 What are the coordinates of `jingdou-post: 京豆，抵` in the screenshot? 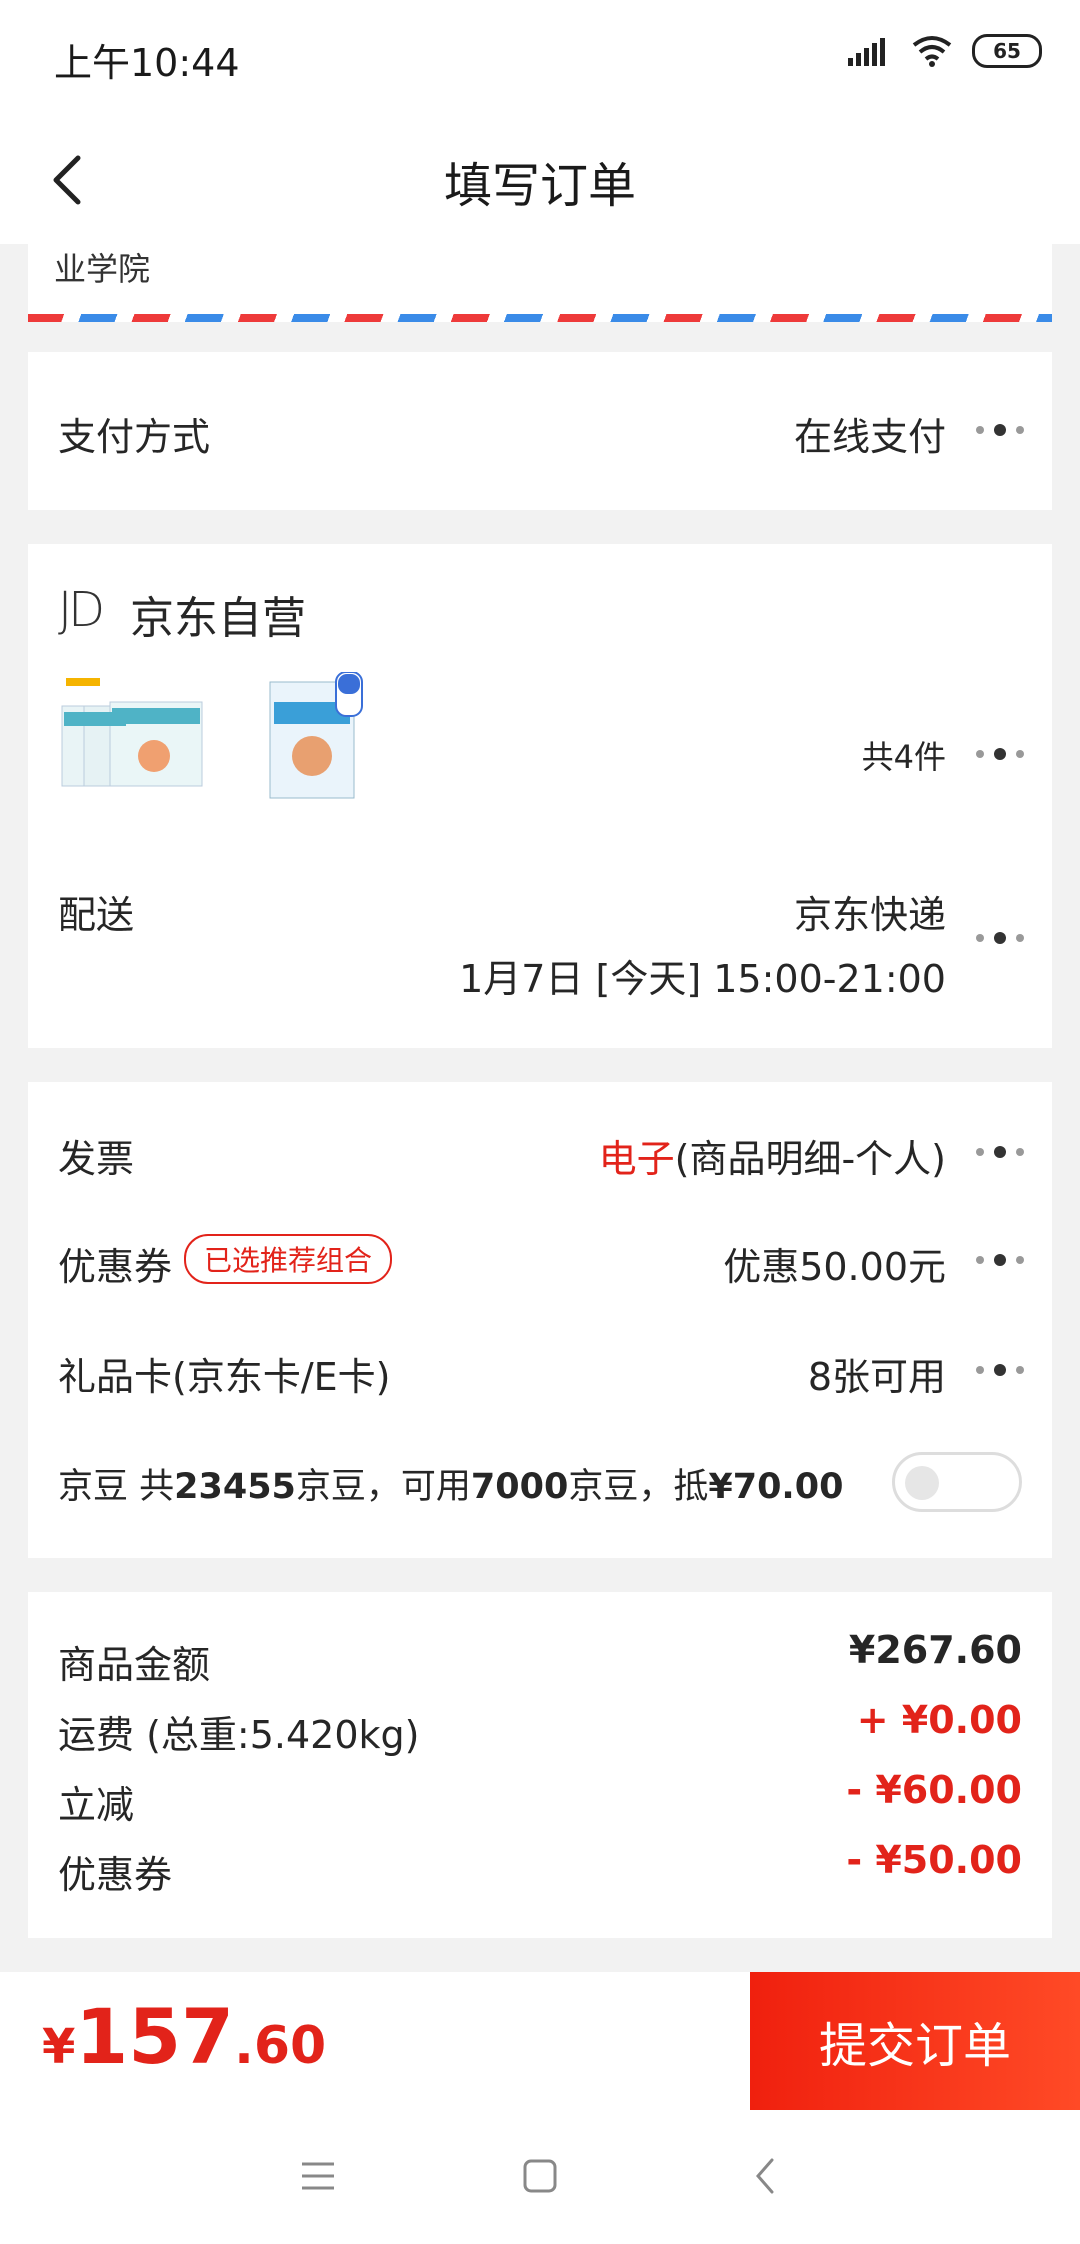 It's located at (638, 1487).